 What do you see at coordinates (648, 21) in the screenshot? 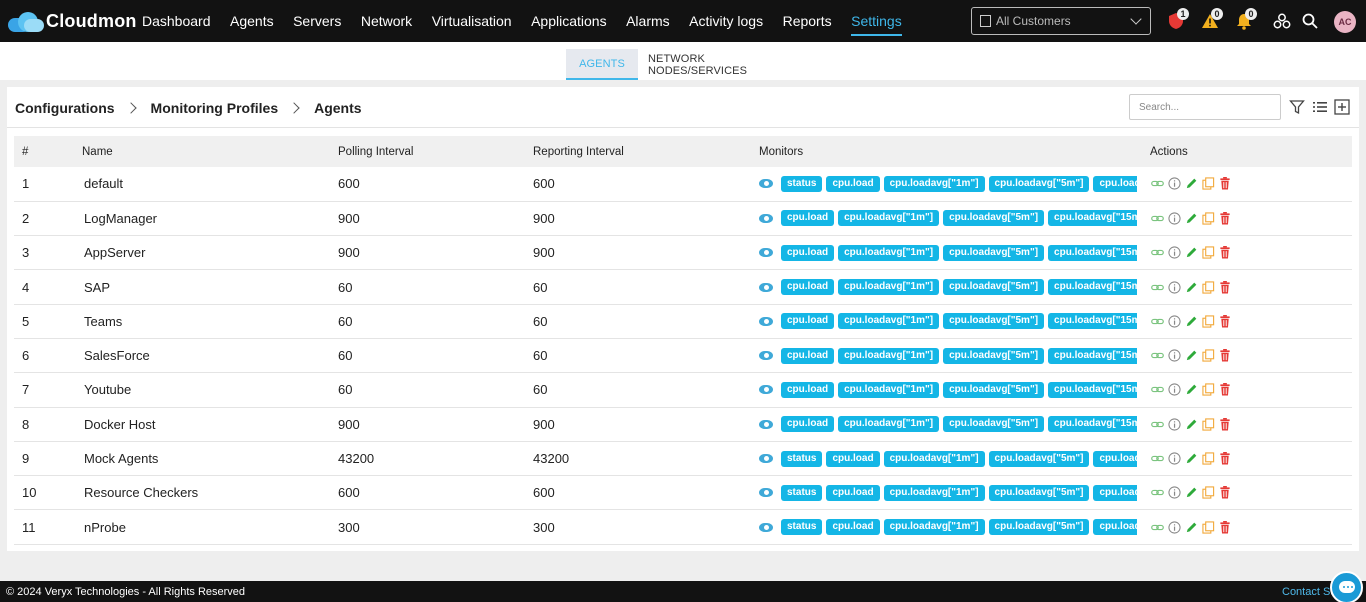
I see `nav-item-alarms: Alarms` at bounding box center [648, 21].